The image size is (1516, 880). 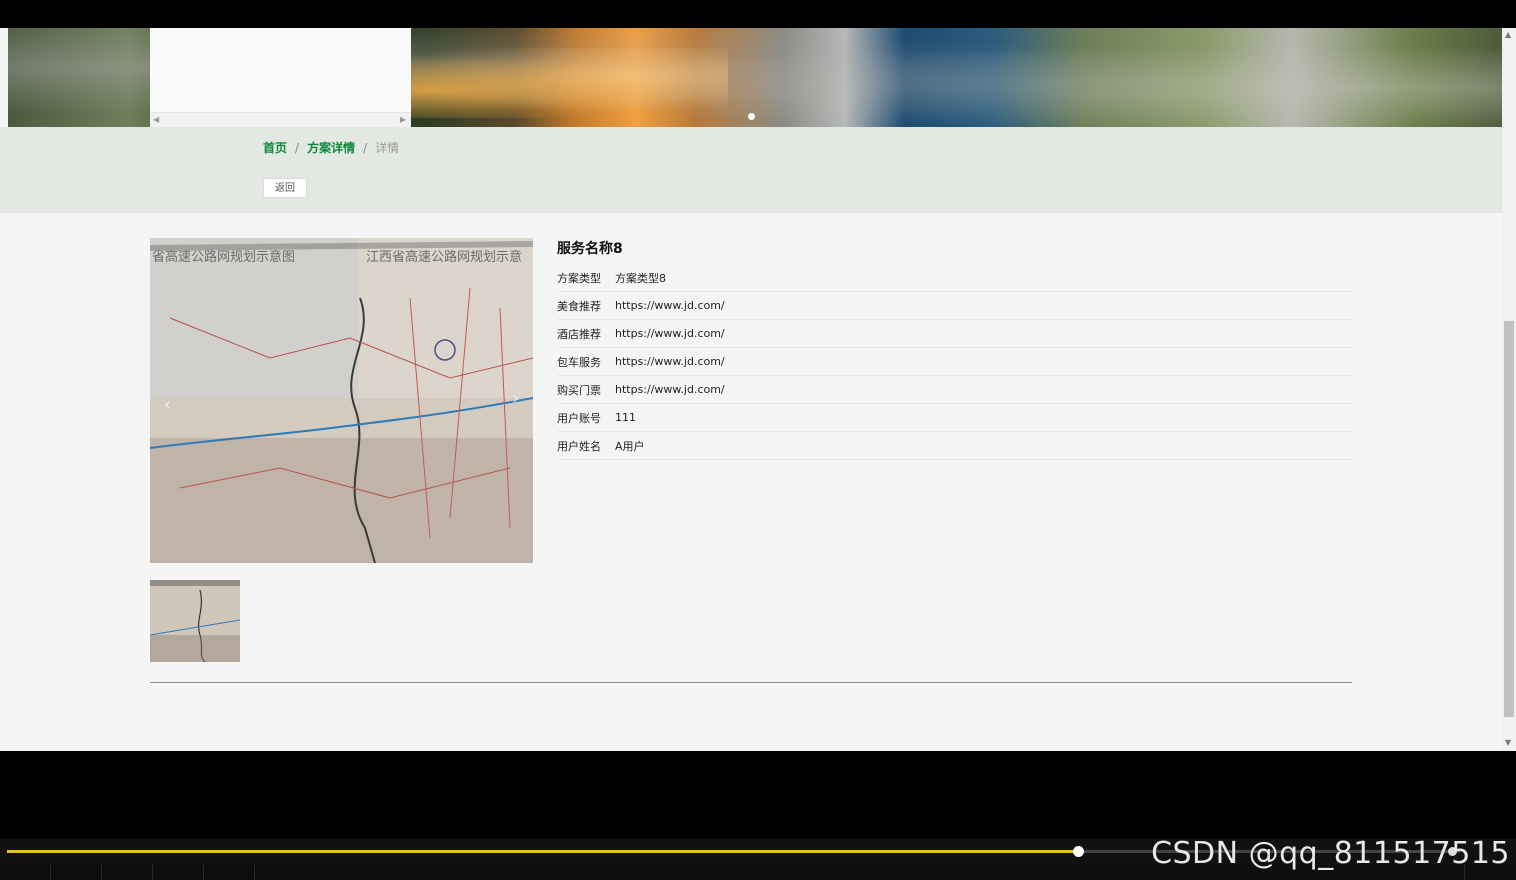 What do you see at coordinates (223, 256) in the screenshot?
I see `svg-text: 省高速公路网规划示意图` at bounding box center [223, 256].